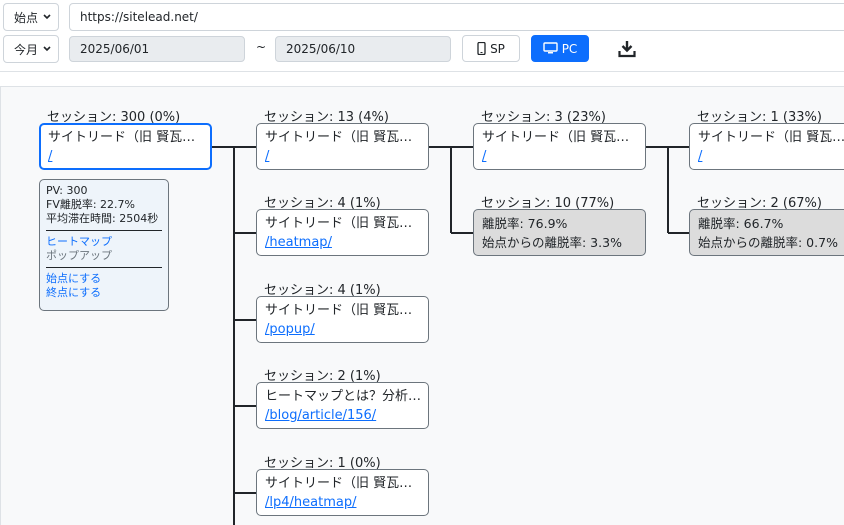  Describe the element at coordinates (79, 255) in the screenshot. I see `popup-link: ポップアップ` at that location.